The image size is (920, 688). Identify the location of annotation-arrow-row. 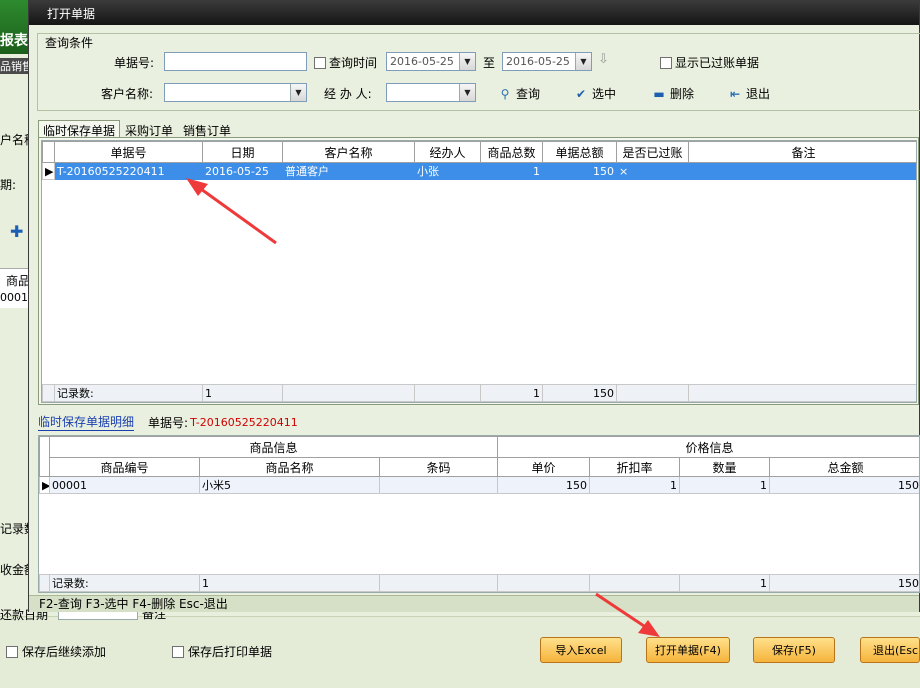
(231, 211).